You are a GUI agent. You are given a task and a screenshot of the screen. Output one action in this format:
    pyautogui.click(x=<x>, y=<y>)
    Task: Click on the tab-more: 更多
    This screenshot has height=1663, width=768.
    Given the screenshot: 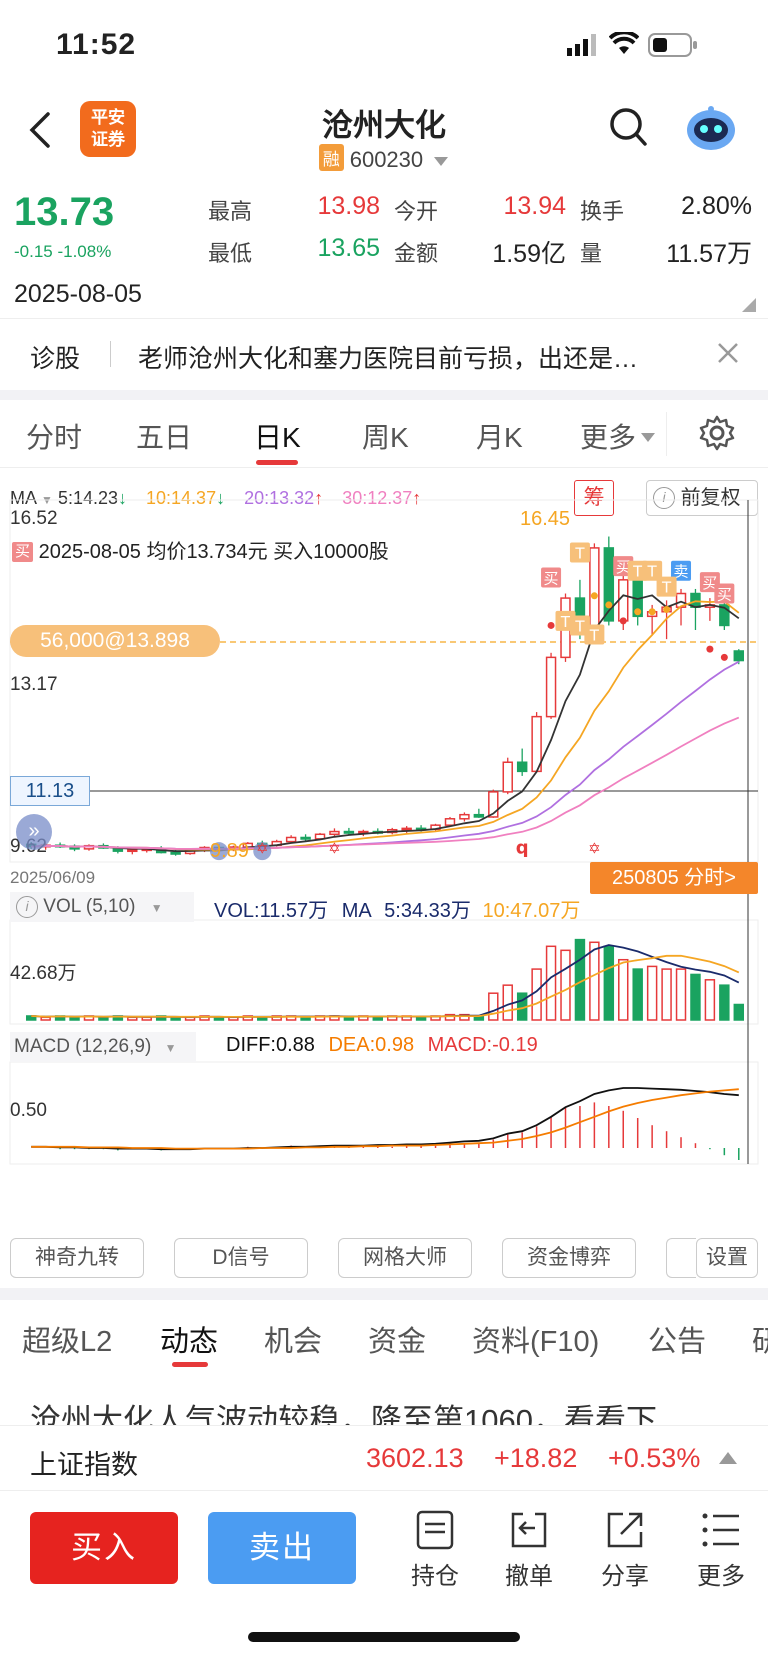 What is the action you would take?
    pyautogui.click(x=618, y=436)
    